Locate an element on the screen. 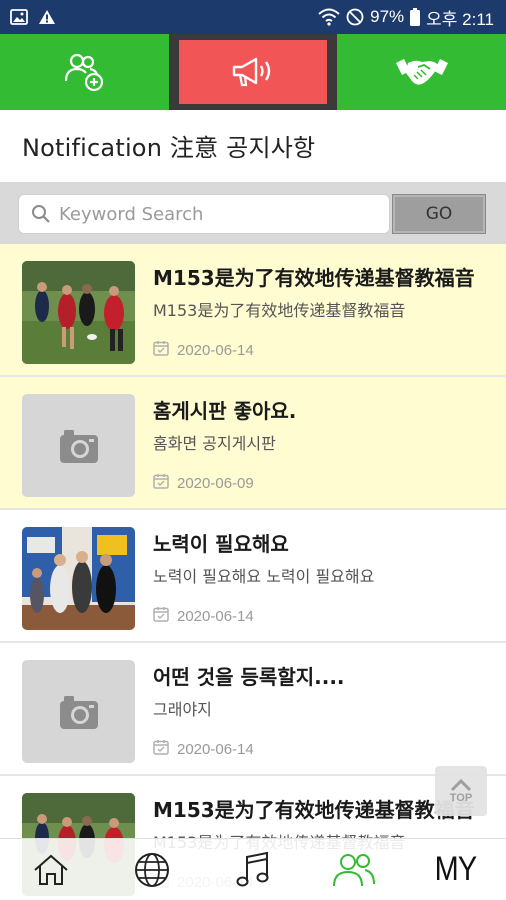 Image resolution: width=506 pixels, height=900 pixels. home-icon is located at coordinates (50, 869).